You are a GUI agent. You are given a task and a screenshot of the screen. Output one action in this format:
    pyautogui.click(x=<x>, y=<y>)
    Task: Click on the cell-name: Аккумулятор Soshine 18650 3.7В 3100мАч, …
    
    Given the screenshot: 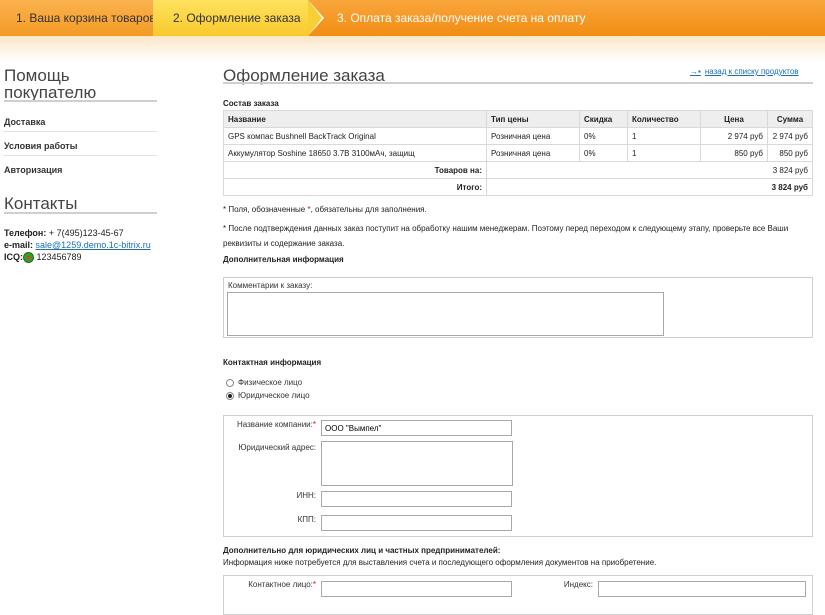 What is the action you would take?
    pyautogui.click(x=355, y=153)
    